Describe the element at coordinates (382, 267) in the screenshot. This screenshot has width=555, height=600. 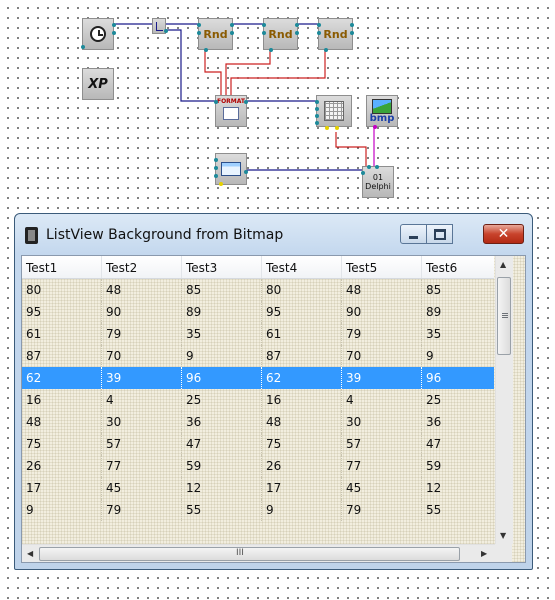
I see `column-header: Test5` at that location.